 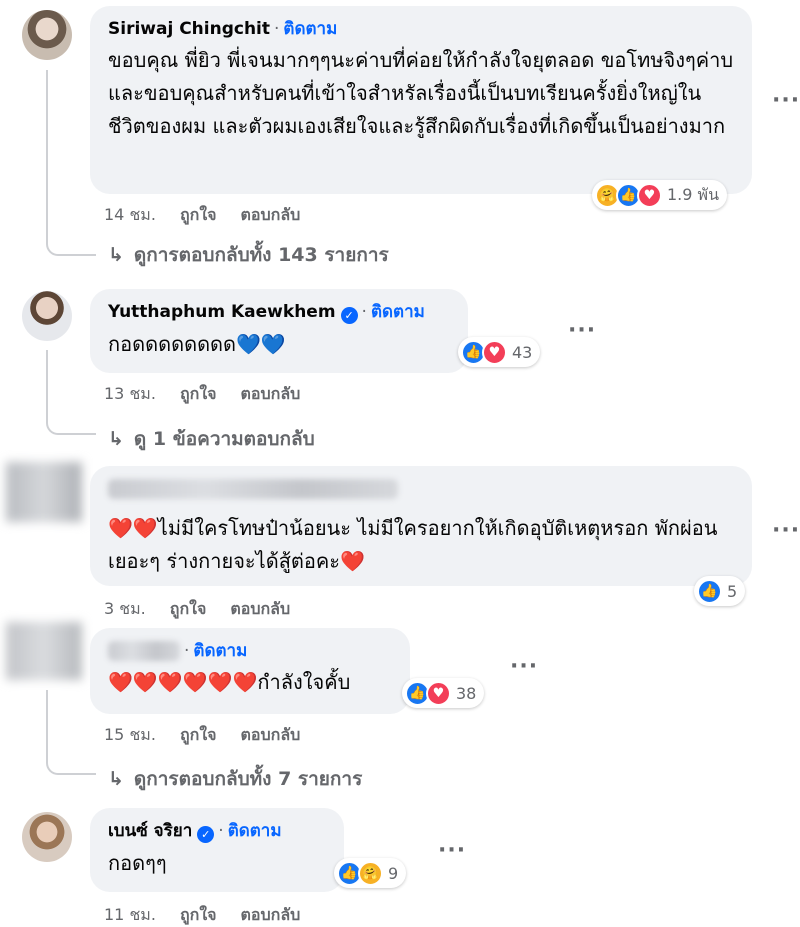 I want to click on reaction-summary: 👍 ♥ 43, so click(x=499, y=352).